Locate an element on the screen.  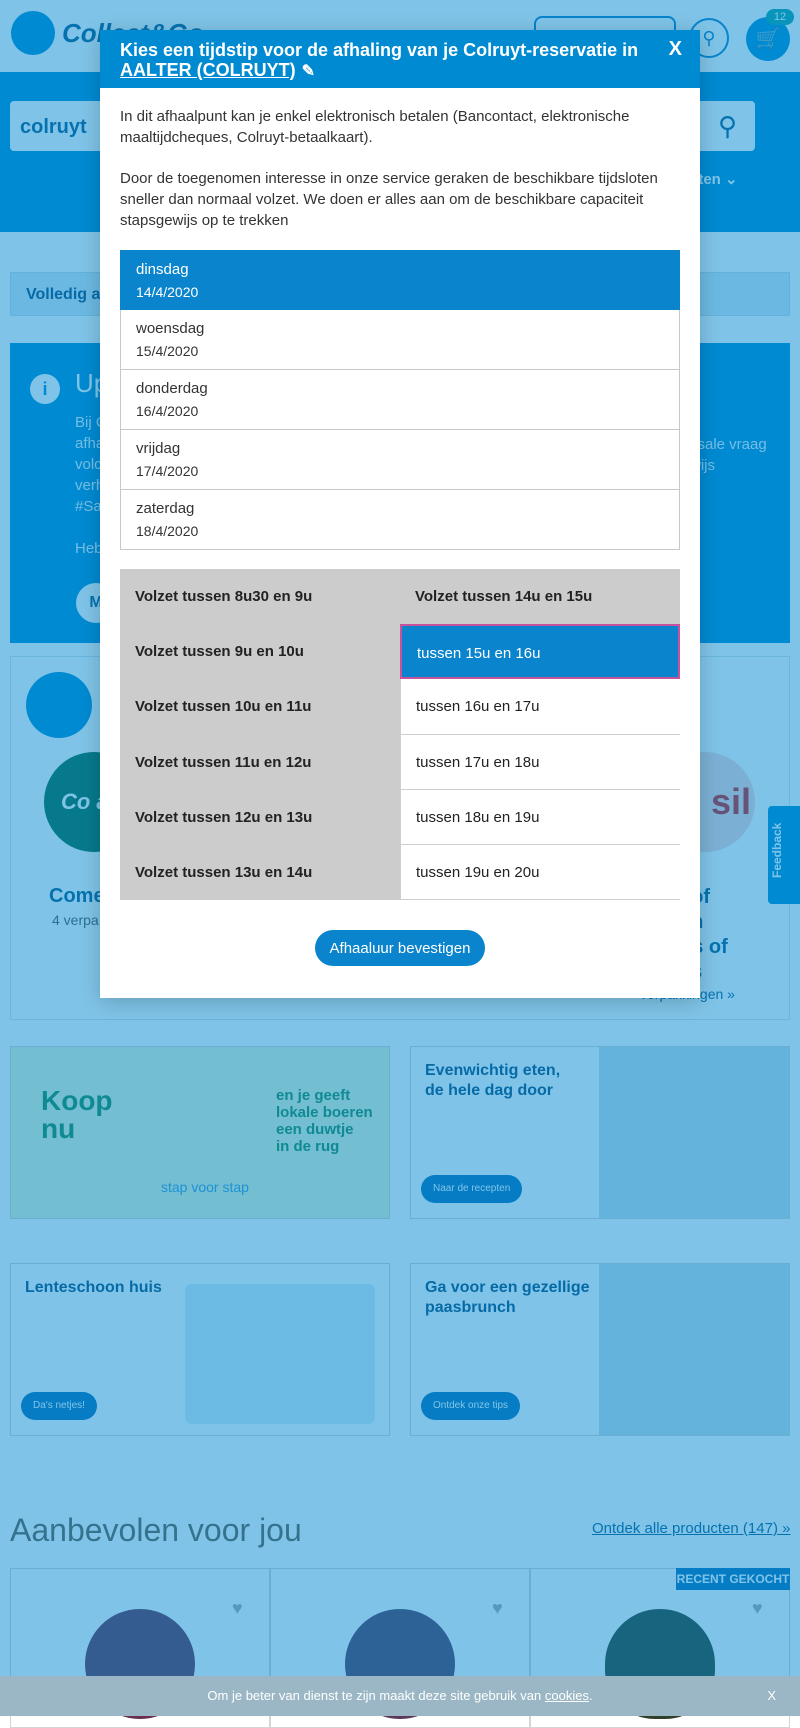
day-name: zaterdag is located at coordinates (165, 508).